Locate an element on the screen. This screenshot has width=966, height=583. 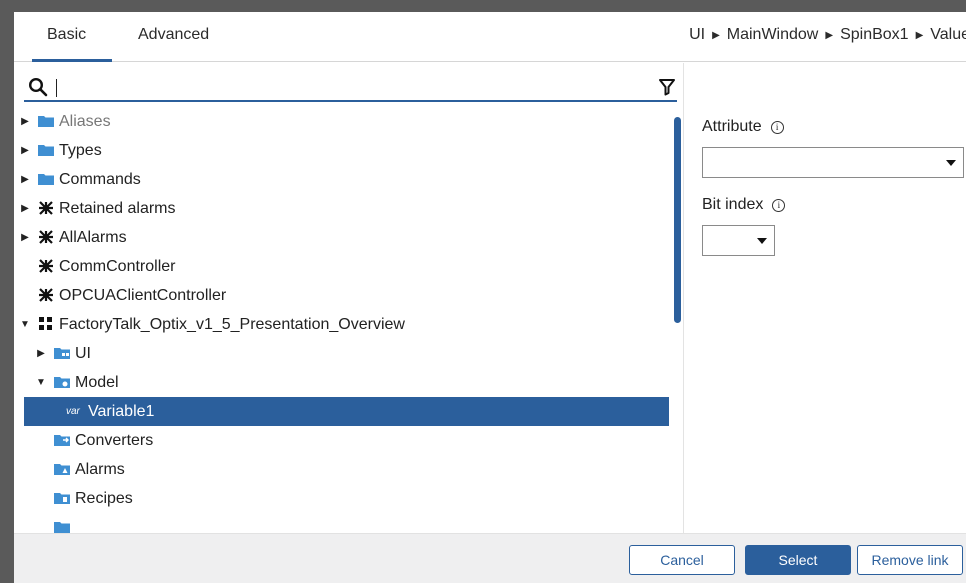
variable-icon: var is located at coordinates (73, 411).